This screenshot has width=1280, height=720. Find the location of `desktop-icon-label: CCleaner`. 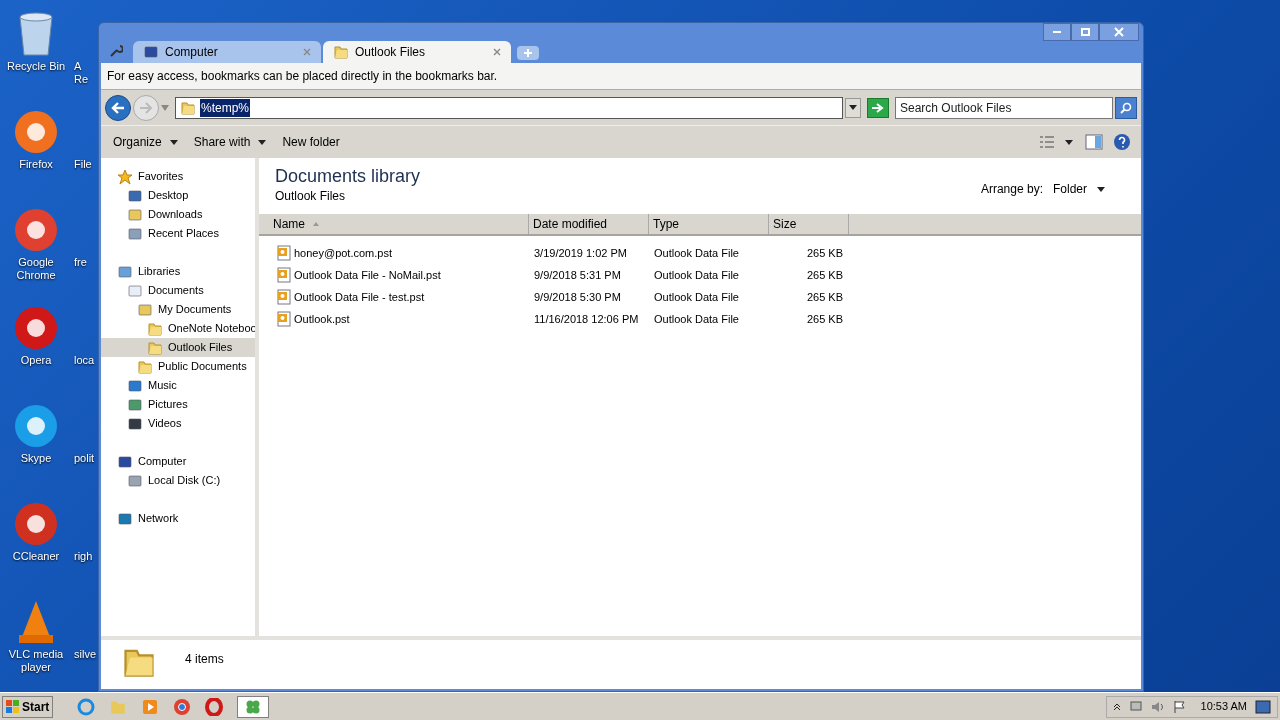

desktop-icon-label: CCleaner is located at coordinates (36, 556).